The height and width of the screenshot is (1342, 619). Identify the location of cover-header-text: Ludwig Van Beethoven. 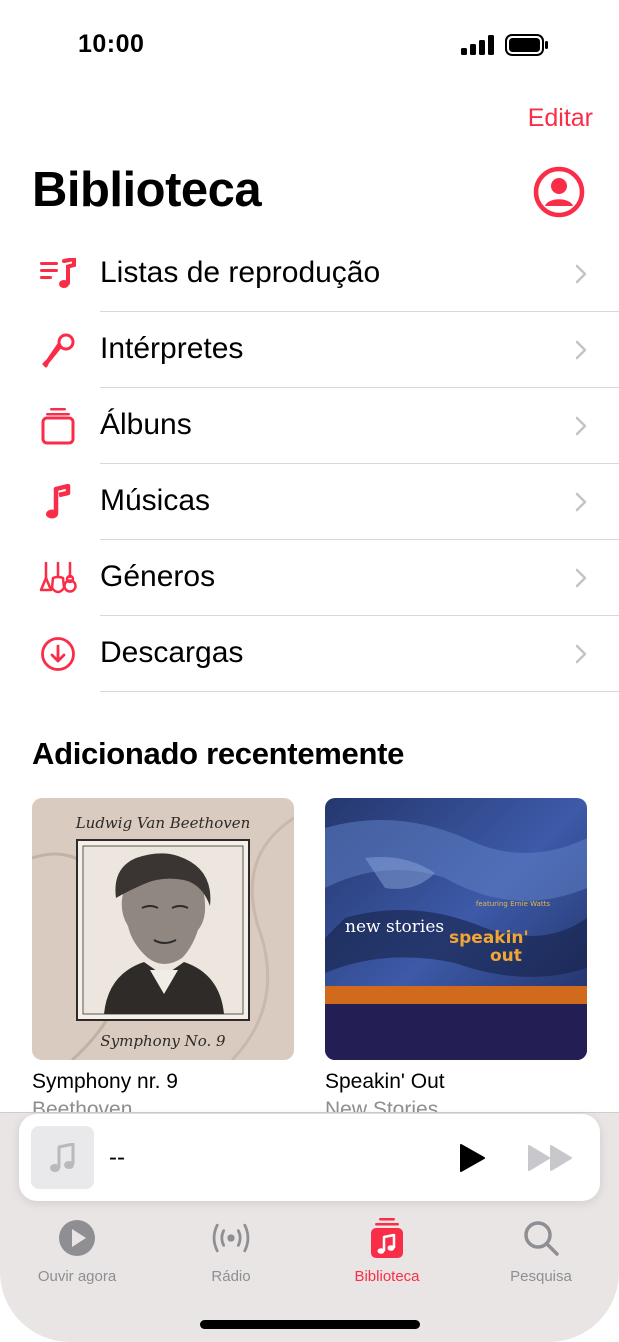
(163, 823).